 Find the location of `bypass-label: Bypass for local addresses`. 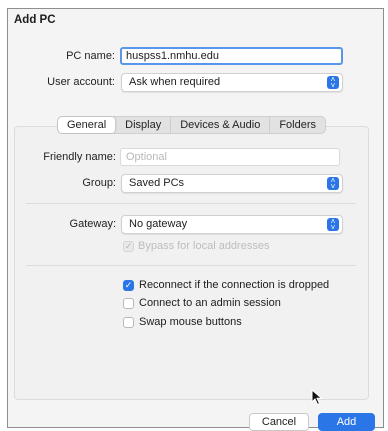

bypass-label: Bypass for local addresses is located at coordinates (204, 246).